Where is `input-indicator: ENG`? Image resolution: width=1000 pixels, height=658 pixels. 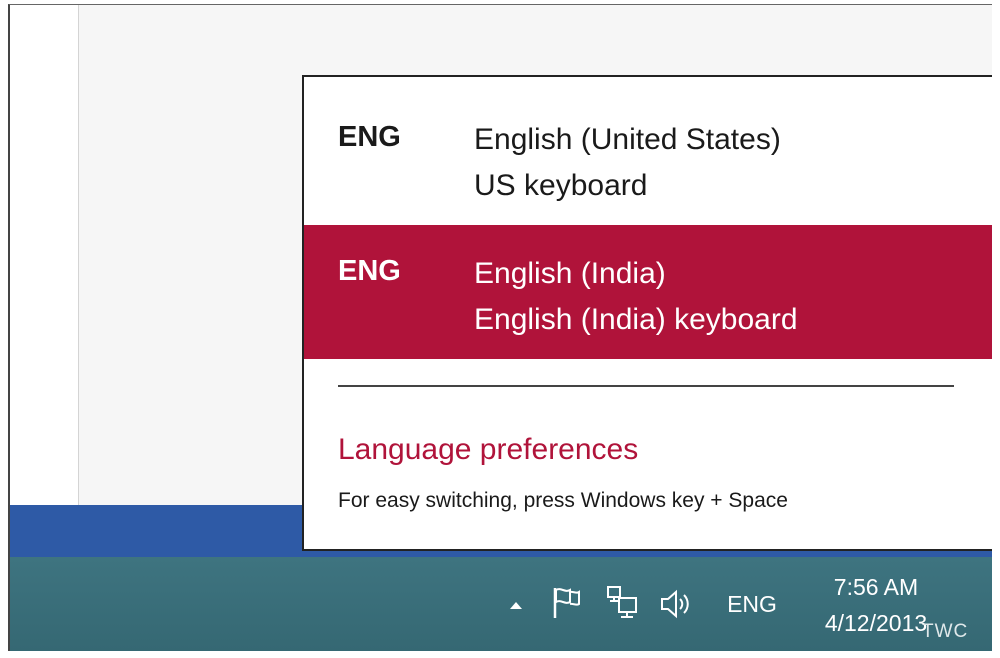
input-indicator: ENG is located at coordinates (752, 604).